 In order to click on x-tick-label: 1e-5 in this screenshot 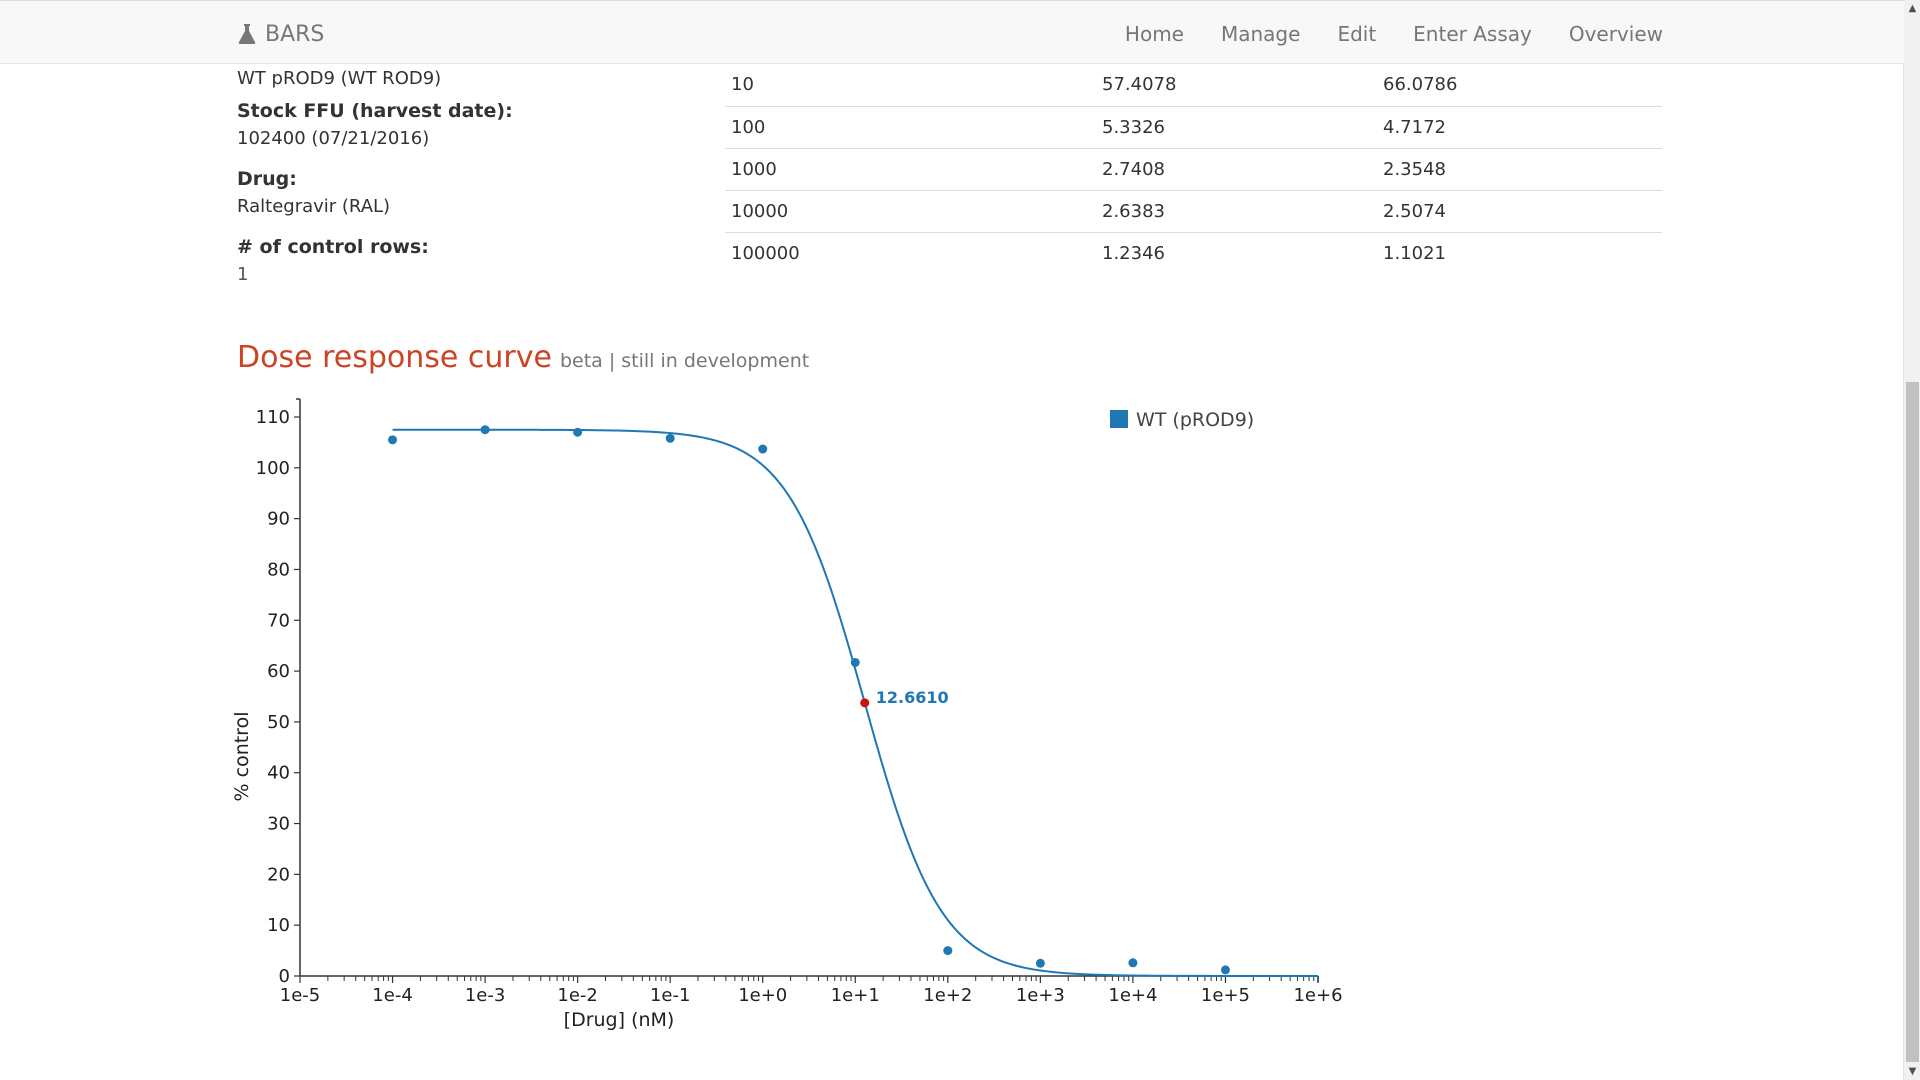, I will do `click(300, 995)`.